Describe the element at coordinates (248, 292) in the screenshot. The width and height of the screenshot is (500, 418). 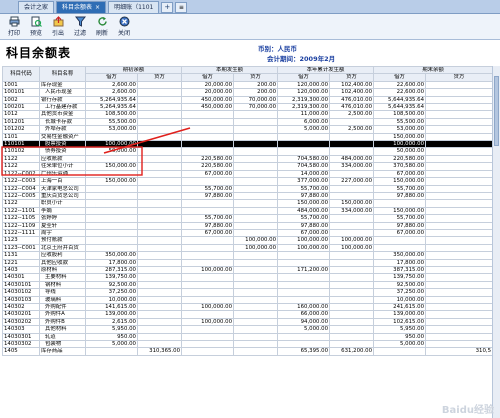
I see `table-row: 14030102 导线 37,250.00 37,250.00` at that location.